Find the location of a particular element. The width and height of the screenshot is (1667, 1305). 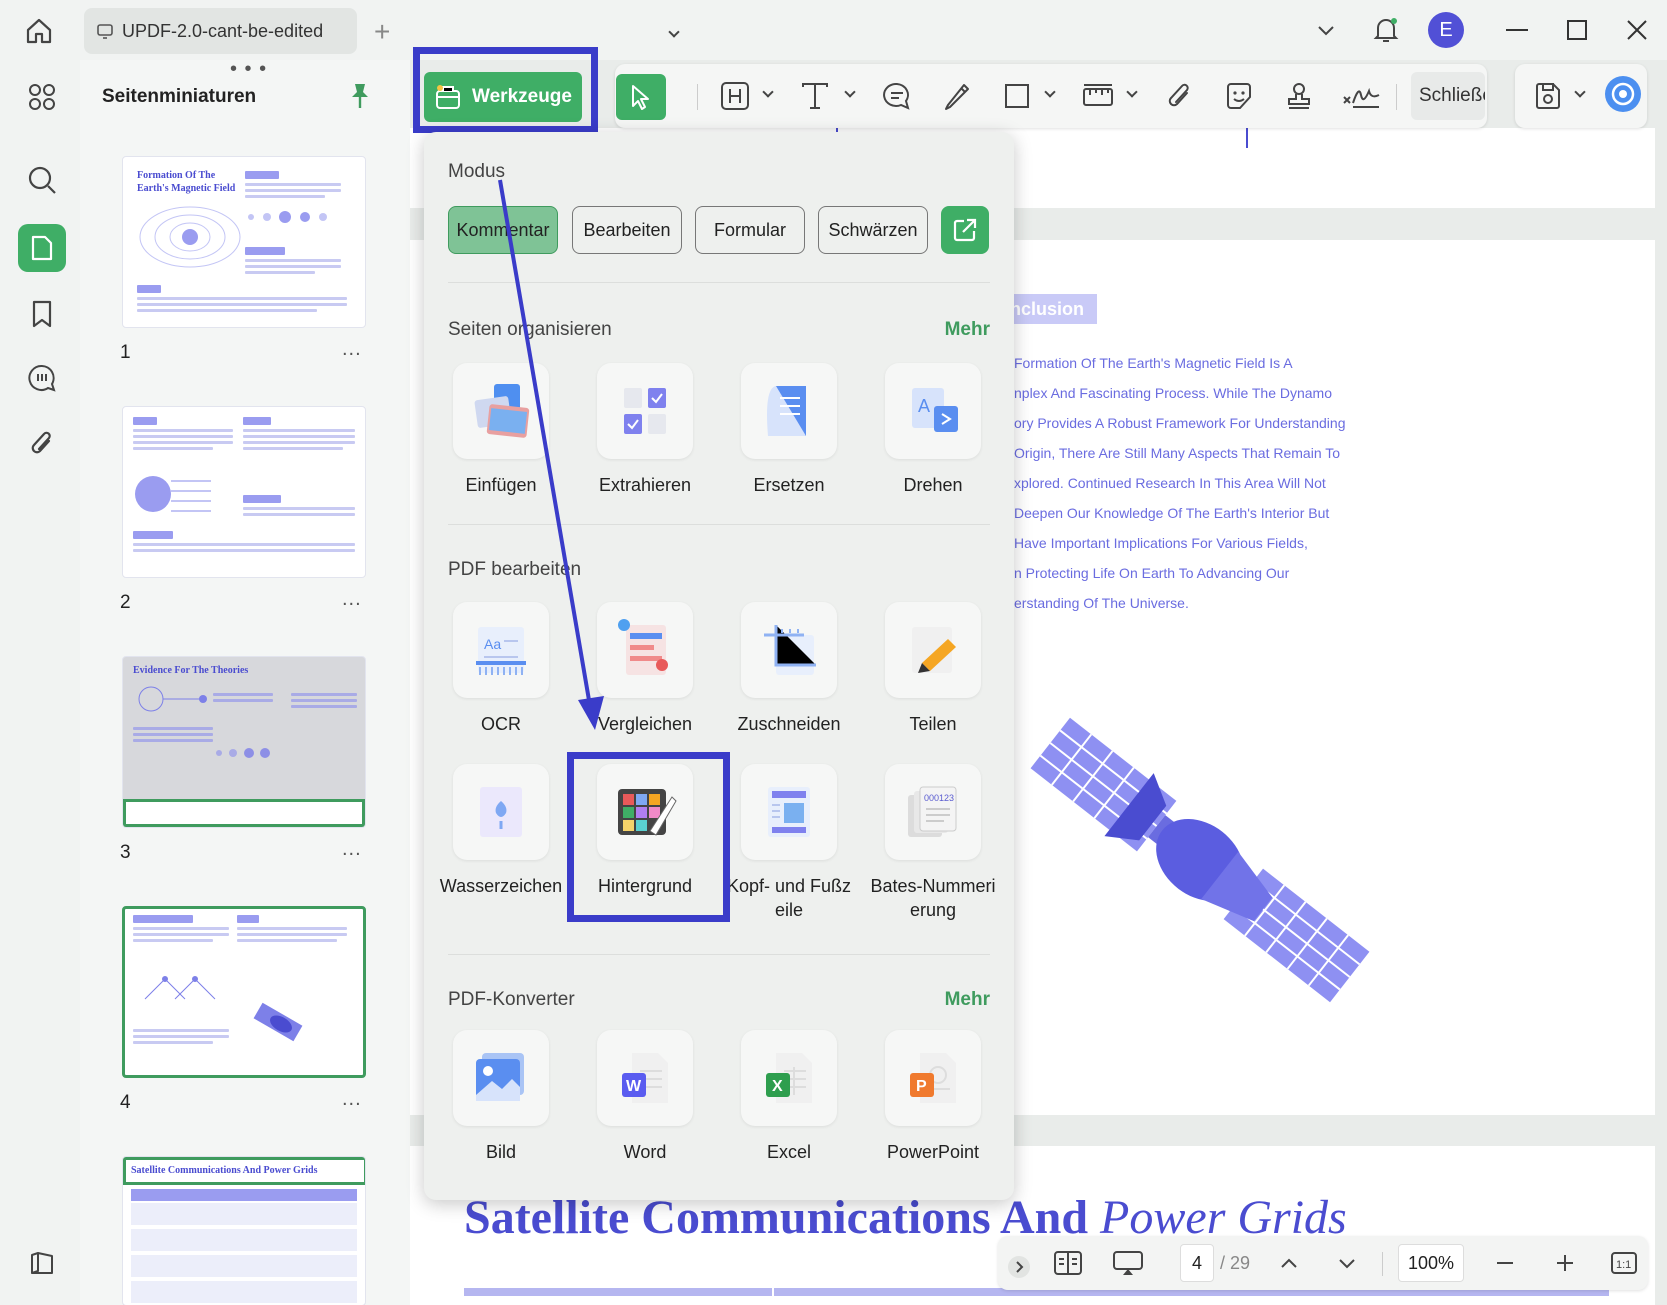

tool-label: PowerPoint is located at coordinates (933, 1152).